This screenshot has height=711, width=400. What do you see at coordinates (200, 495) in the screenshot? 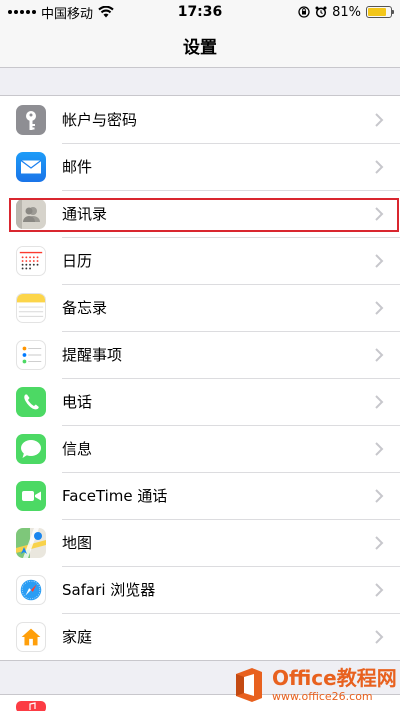
I see `settings-row-facetime: FaceTime 通话` at bounding box center [200, 495].